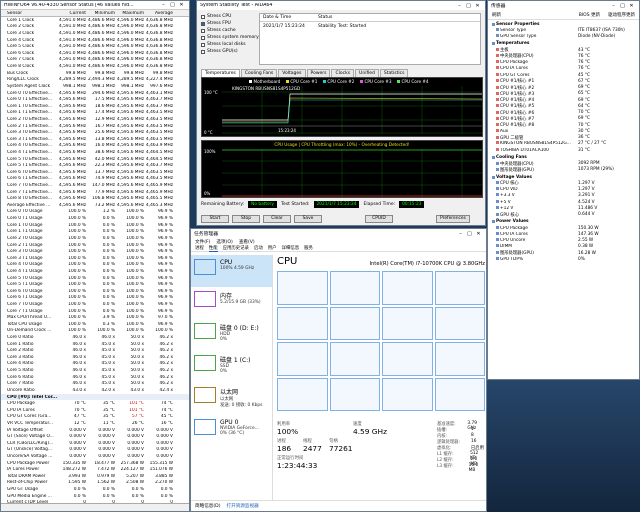  What do you see at coordinates (563, 241) in the screenshot?
I see `sensor-row: CPU Uncore 2.55 W` at bounding box center [563, 241].